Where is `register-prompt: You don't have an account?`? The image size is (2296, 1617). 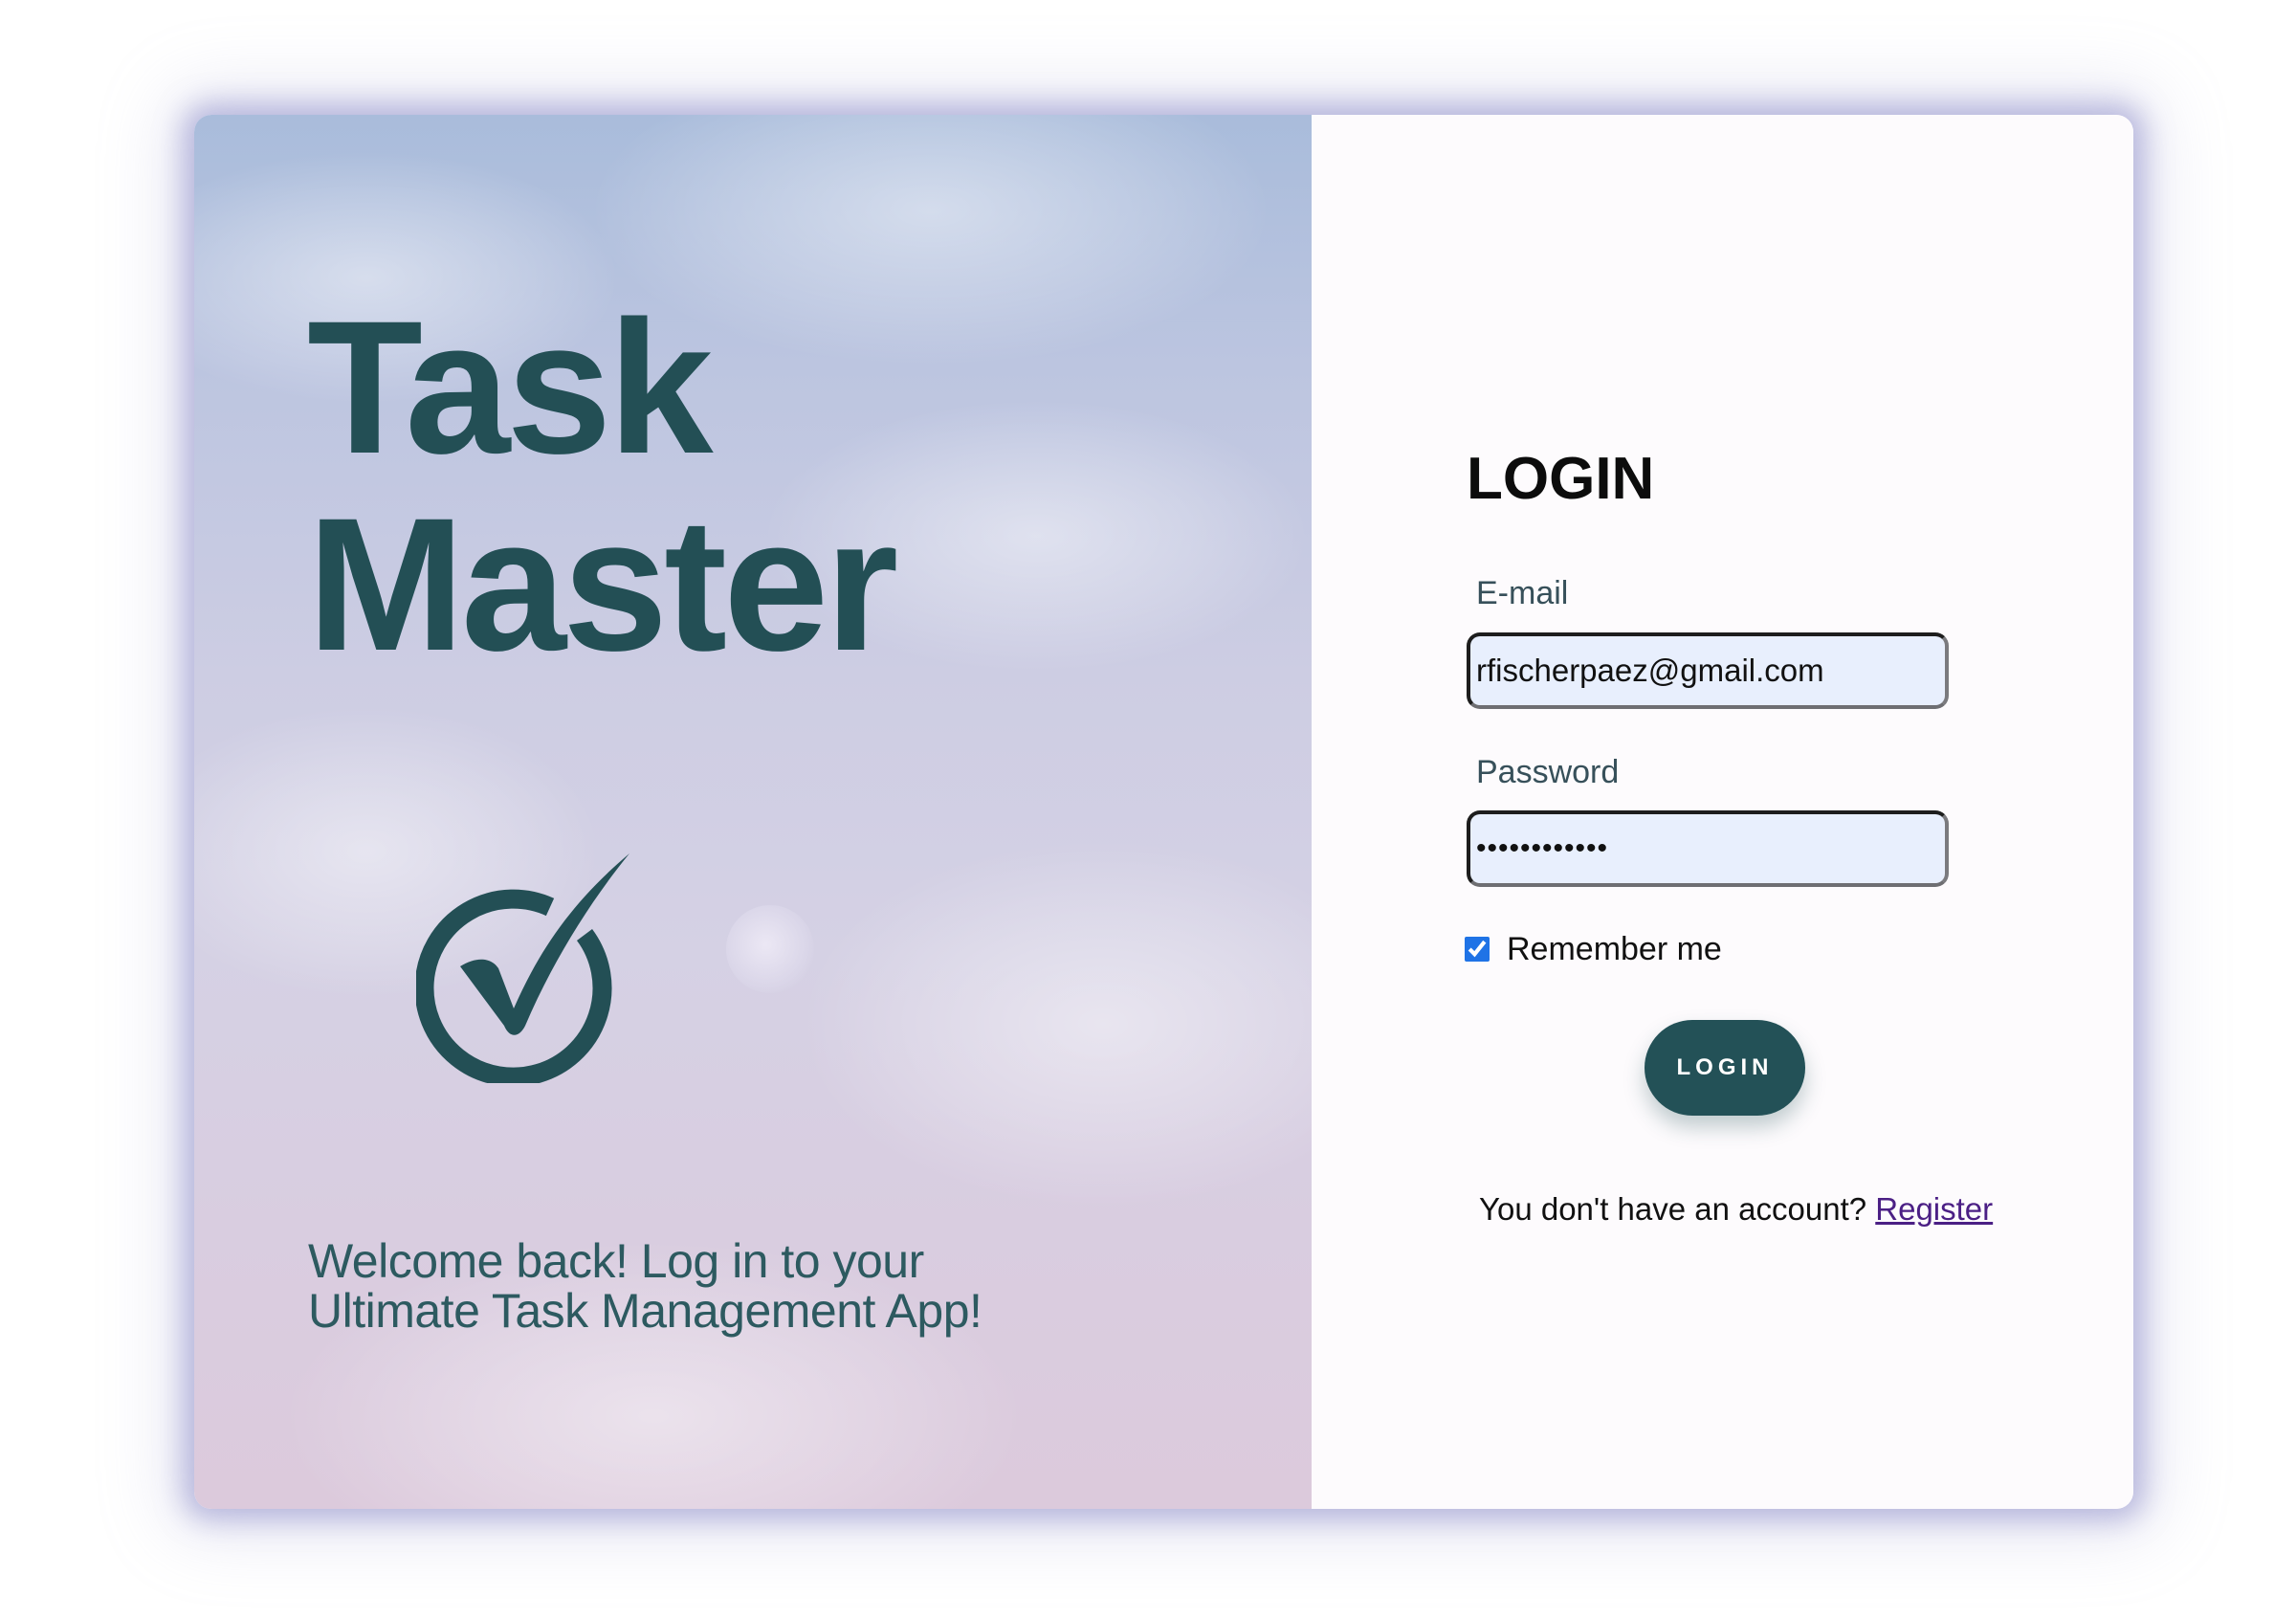
register-prompt: You don't have an account? is located at coordinates (1677, 1209).